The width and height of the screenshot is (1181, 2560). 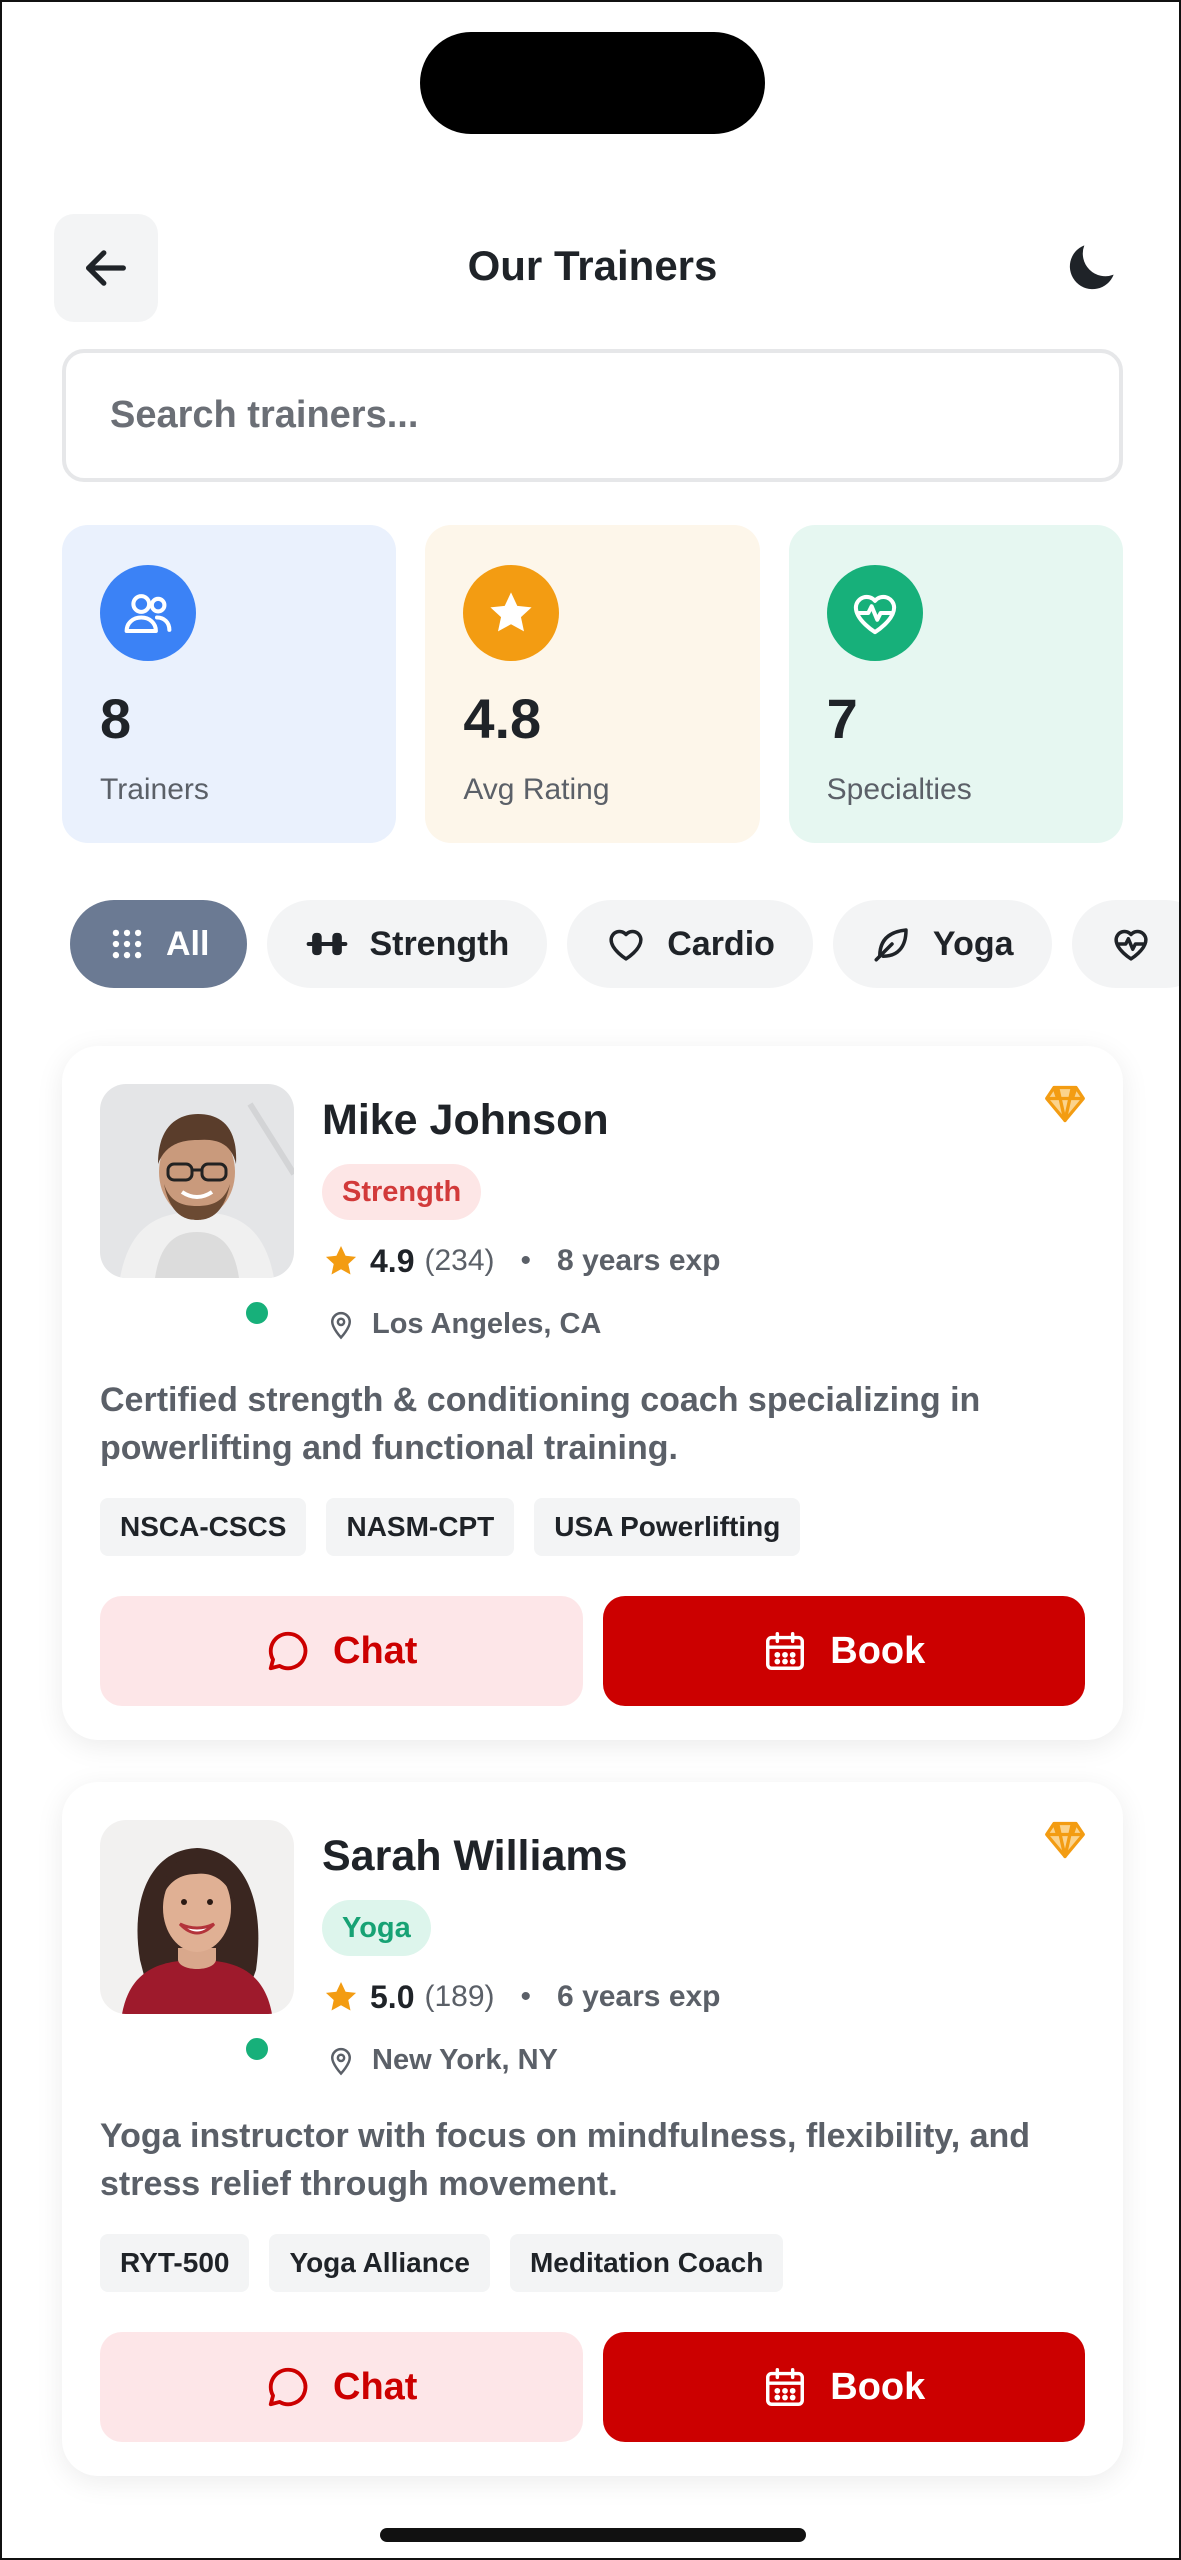 What do you see at coordinates (593, 2535) in the screenshot?
I see `home-indicator` at bounding box center [593, 2535].